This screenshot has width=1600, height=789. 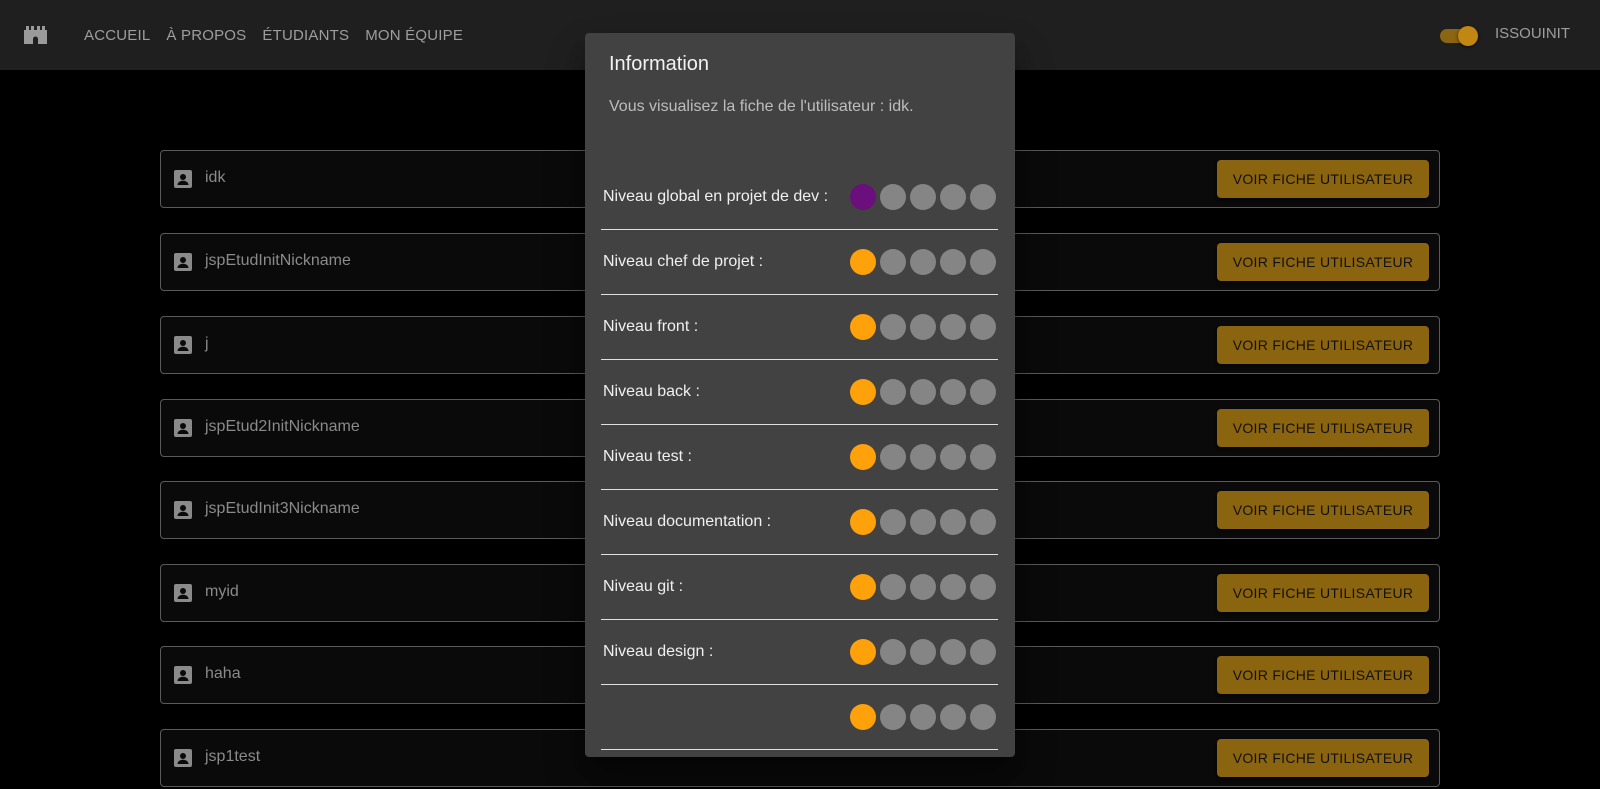 I want to click on skill-label: Niveau git :, so click(x=643, y=586).